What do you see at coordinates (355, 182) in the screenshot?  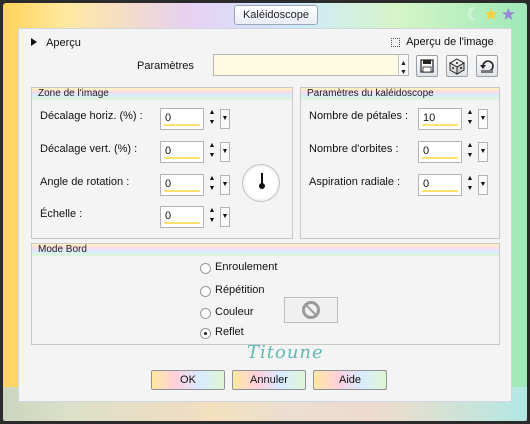 I see `radial-suction-label: Aspiration radiale :` at bounding box center [355, 182].